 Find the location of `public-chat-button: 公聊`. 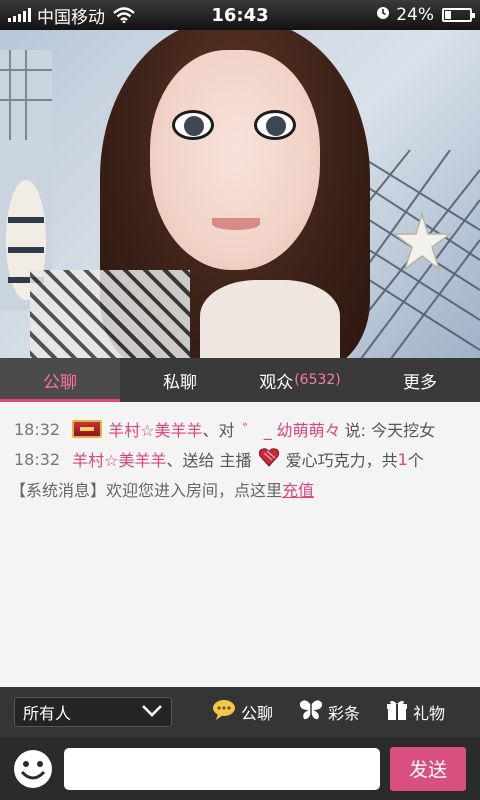

public-chat-button: 公聊 is located at coordinates (242, 712).